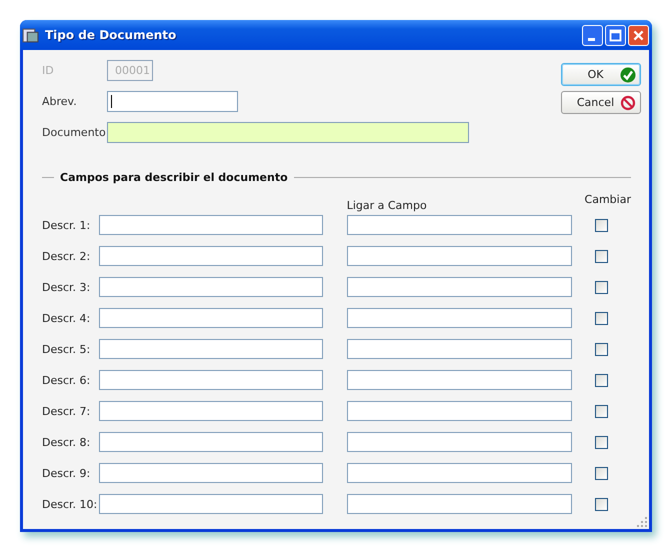  Describe the element at coordinates (67, 349) in the screenshot. I see `description-label: Descr. 5:` at that location.